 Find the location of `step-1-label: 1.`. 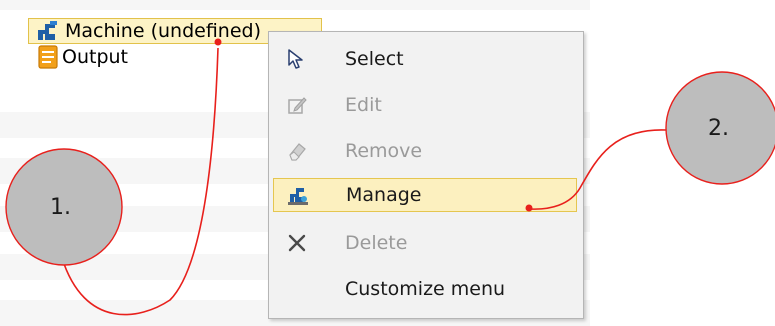

step-1-label: 1. is located at coordinates (60, 207).